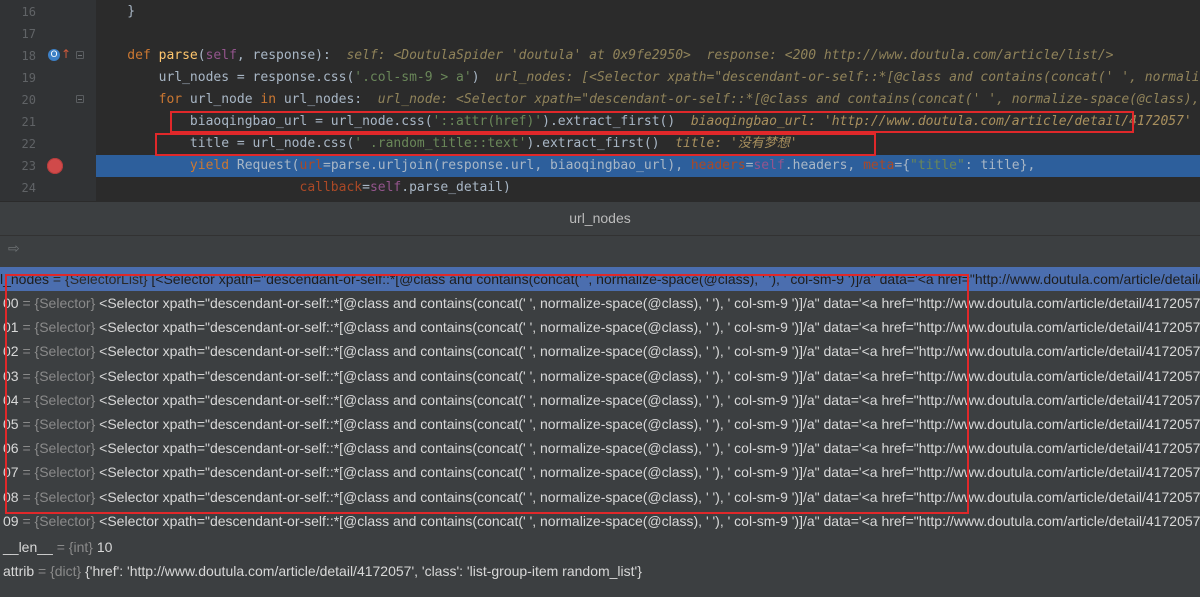 This screenshot has width=1200, height=597. What do you see at coordinates (648, 188) in the screenshot?
I see `code-line: callback=self.parse_detail)` at bounding box center [648, 188].